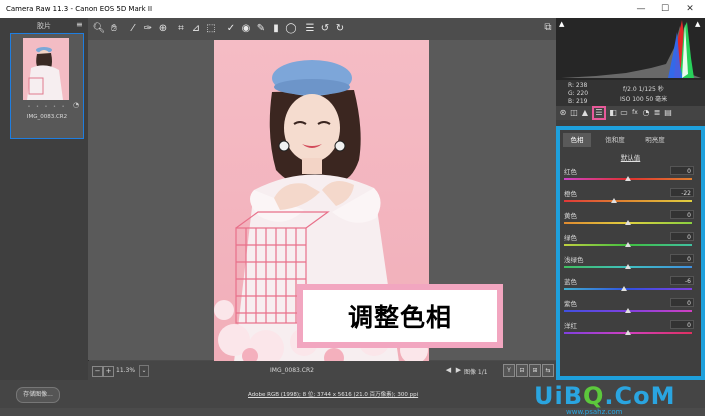  I want to click on minimize-button: —, so click(641, 9).